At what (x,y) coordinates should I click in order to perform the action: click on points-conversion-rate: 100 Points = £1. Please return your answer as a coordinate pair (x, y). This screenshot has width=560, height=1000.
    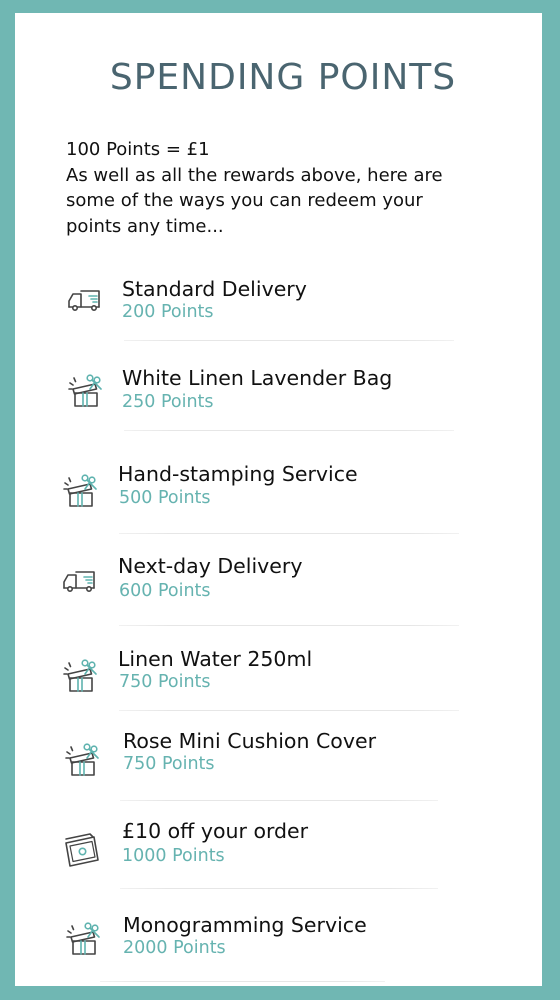
    Looking at the image, I should click on (138, 149).